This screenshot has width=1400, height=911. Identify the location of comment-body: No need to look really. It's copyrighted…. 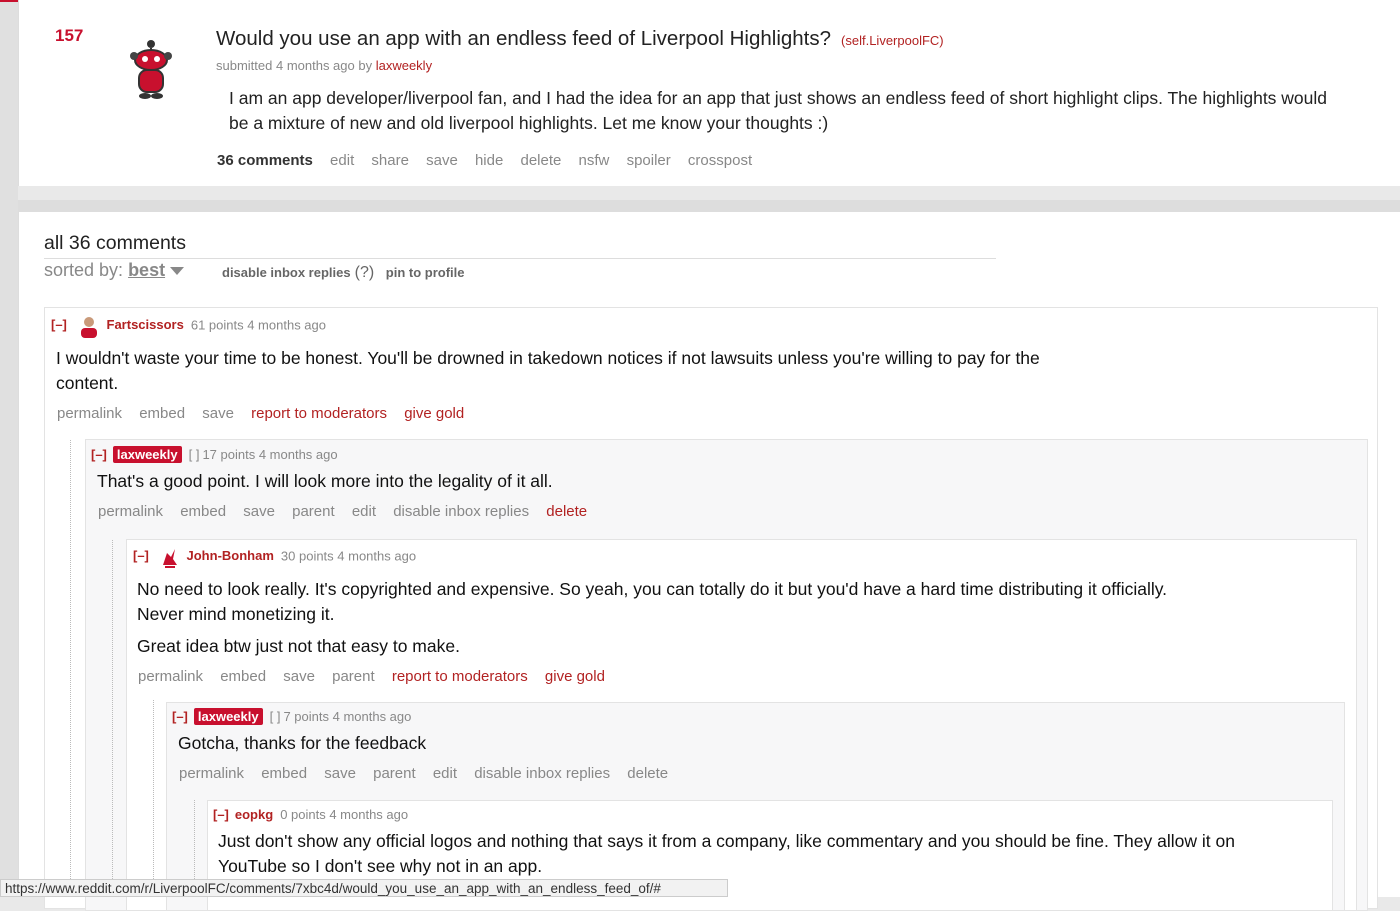
(717, 618).